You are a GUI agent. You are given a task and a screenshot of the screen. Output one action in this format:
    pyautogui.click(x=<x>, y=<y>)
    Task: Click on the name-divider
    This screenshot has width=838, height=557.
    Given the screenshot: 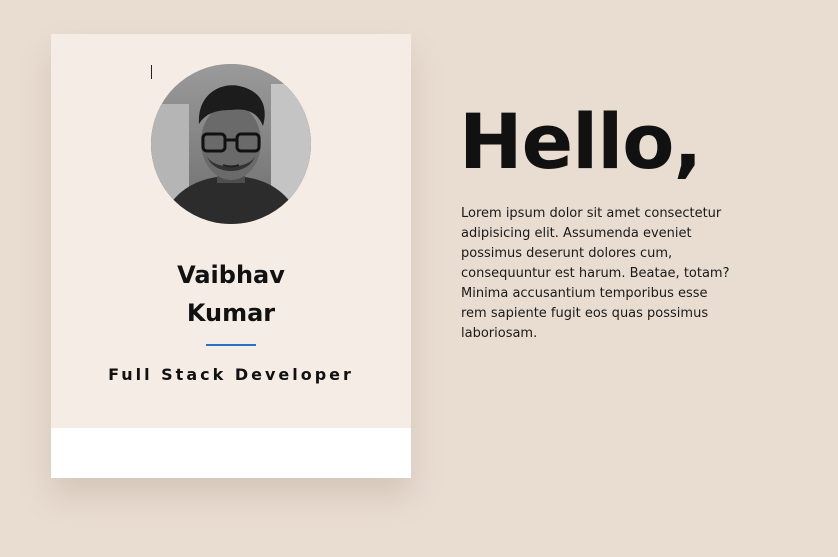 What is the action you would take?
    pyautogui.click(x=231, y=345)
    